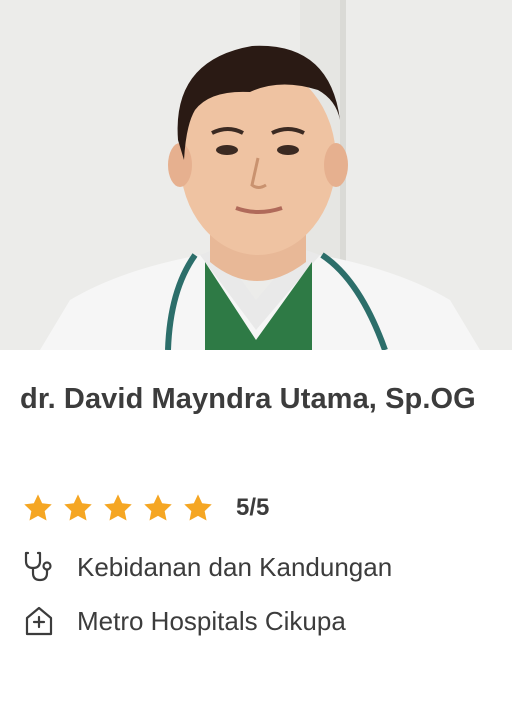 This screenshot has height=710, width=512. What do you see at coordinates (39, 567) in the screenshot?
I see `stethoscope-icon` at bounding box center [39, 567].